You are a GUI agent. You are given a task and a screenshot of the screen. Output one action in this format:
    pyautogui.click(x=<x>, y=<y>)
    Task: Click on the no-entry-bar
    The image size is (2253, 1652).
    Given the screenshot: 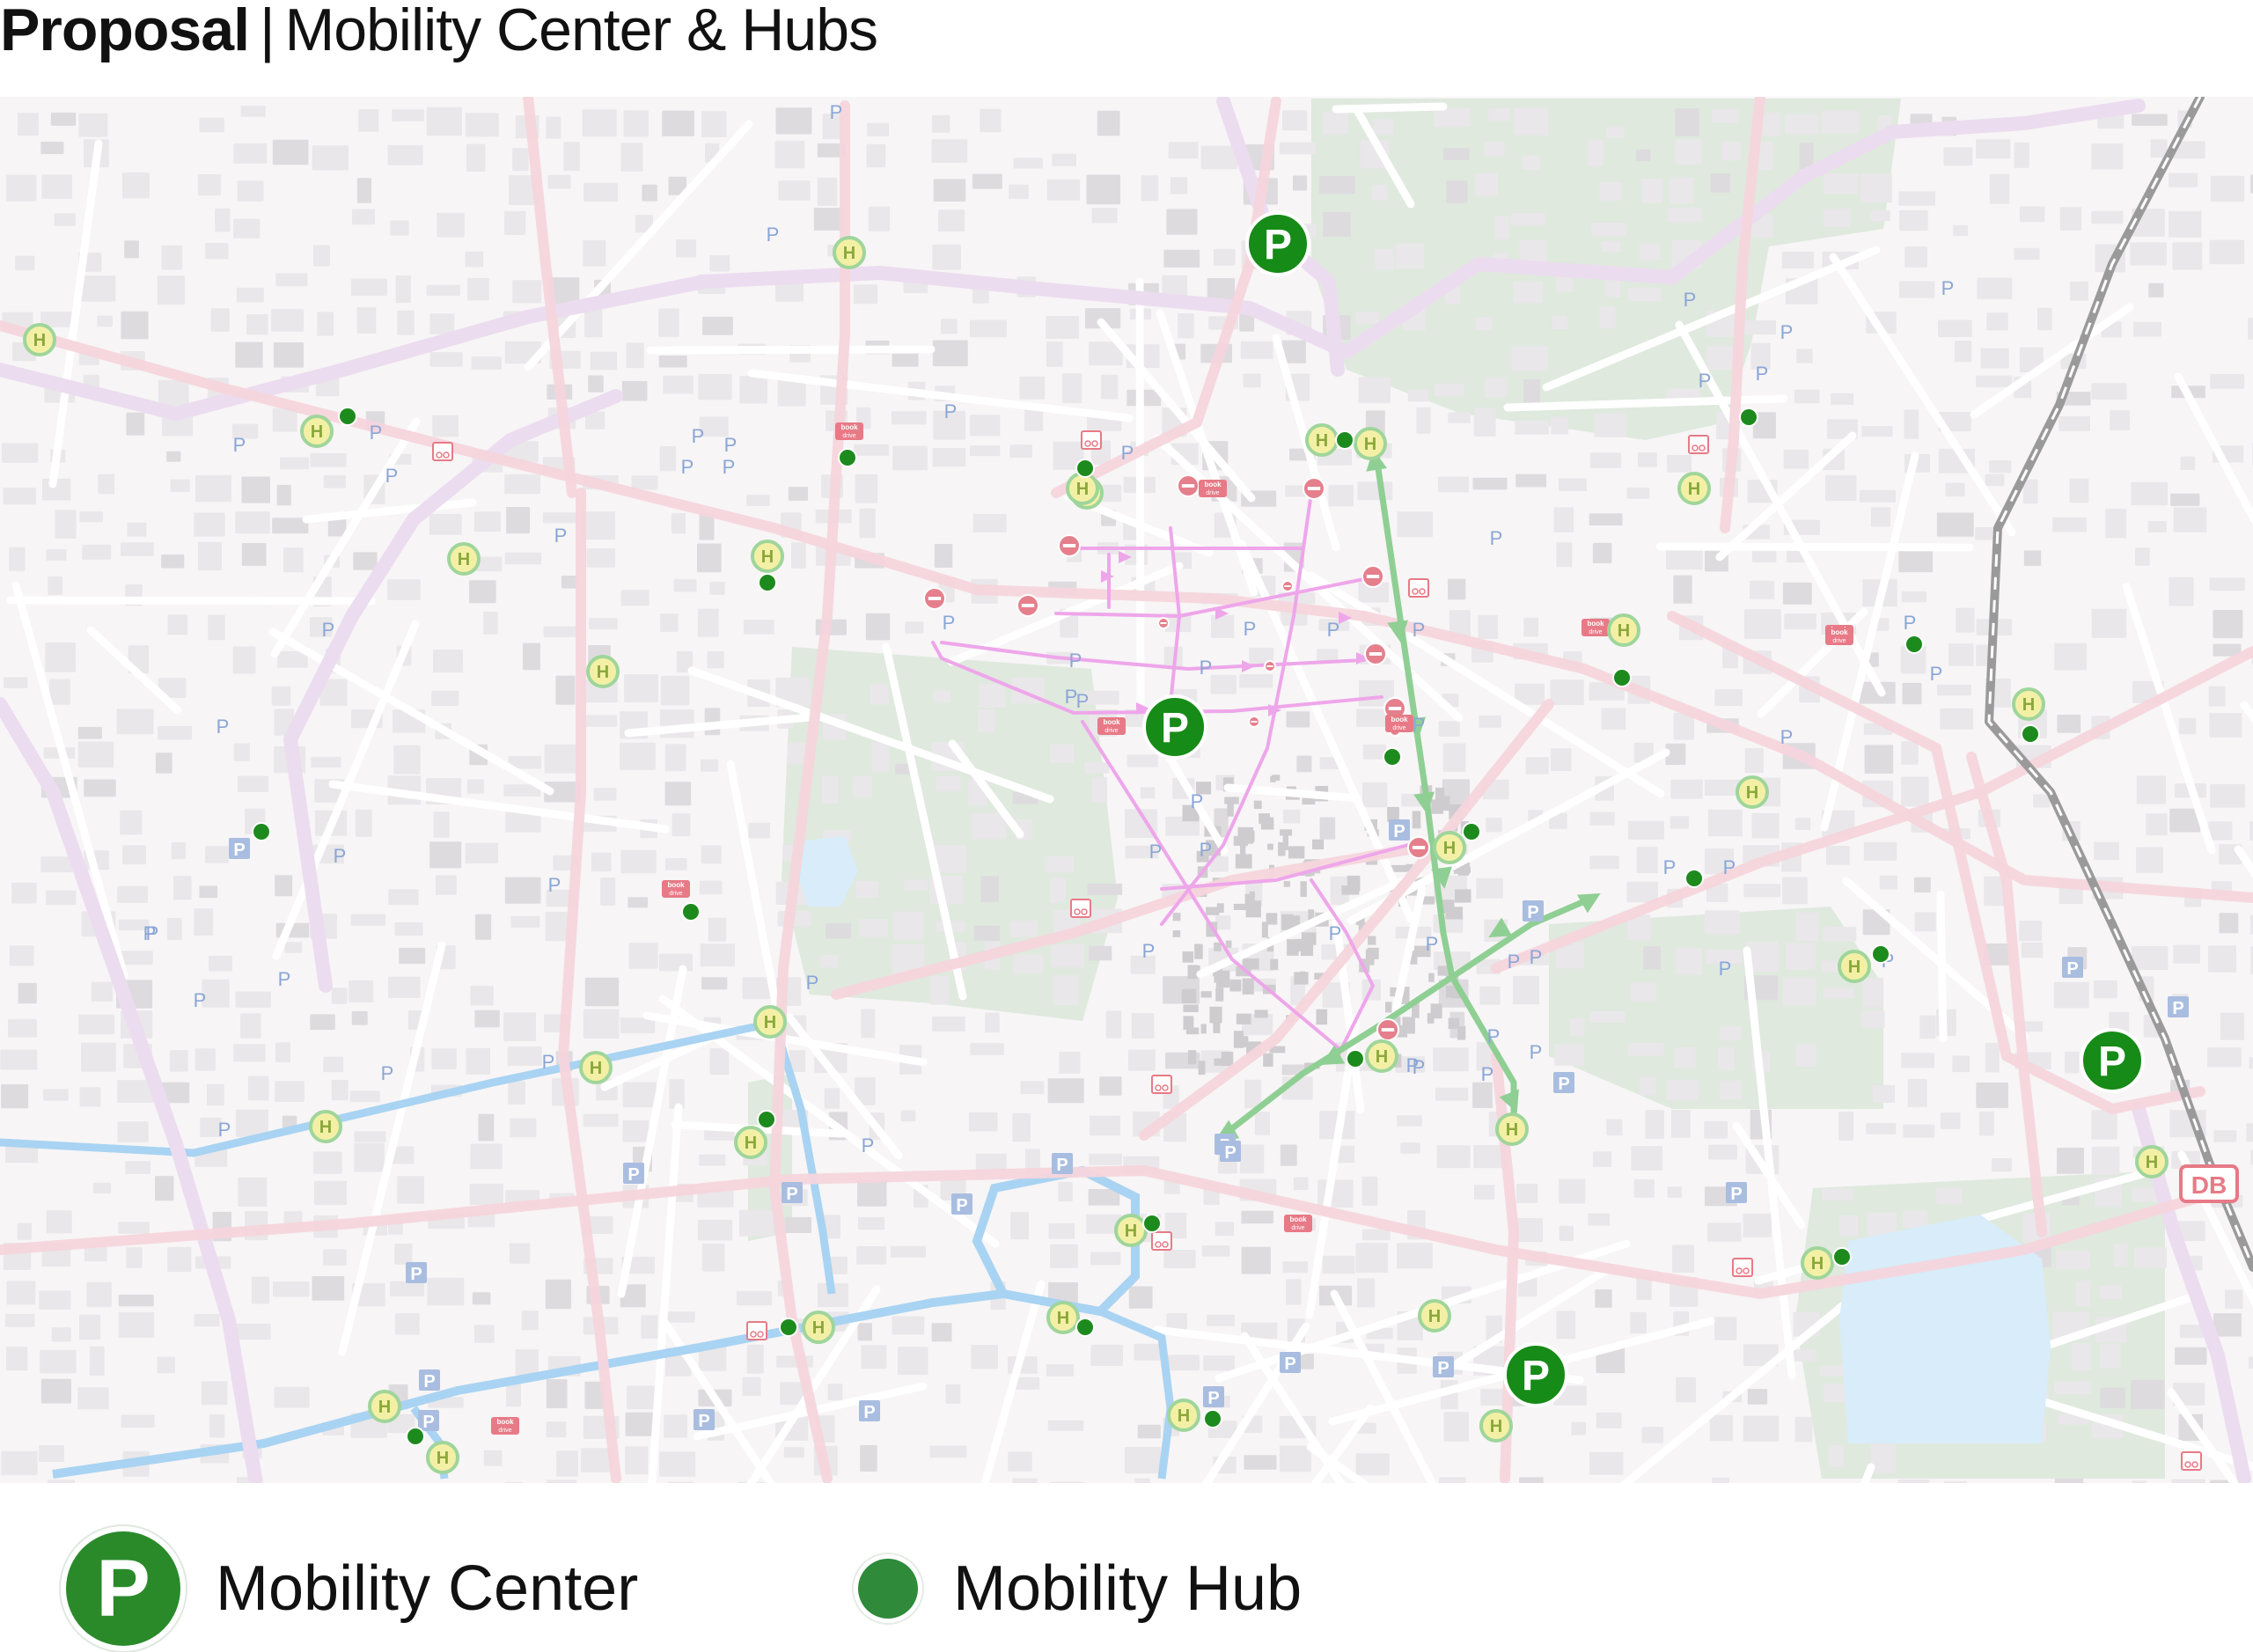 What is the action you would take?
    pyautogui.click(x=1388, y=1030)
    